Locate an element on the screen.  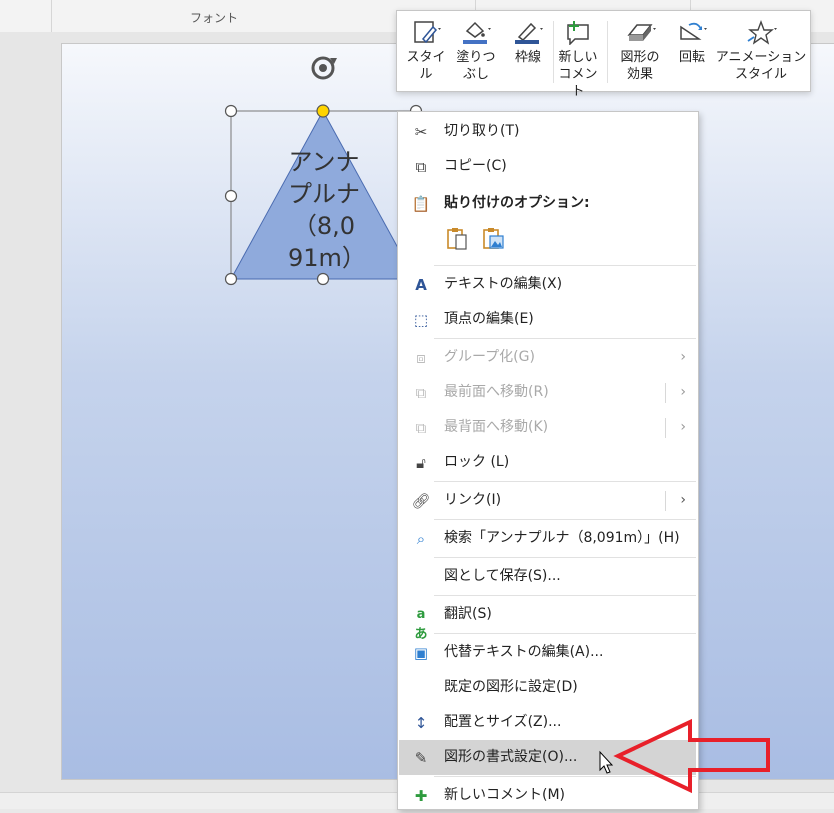
overlay-layer is located at coordinates (684, 756).